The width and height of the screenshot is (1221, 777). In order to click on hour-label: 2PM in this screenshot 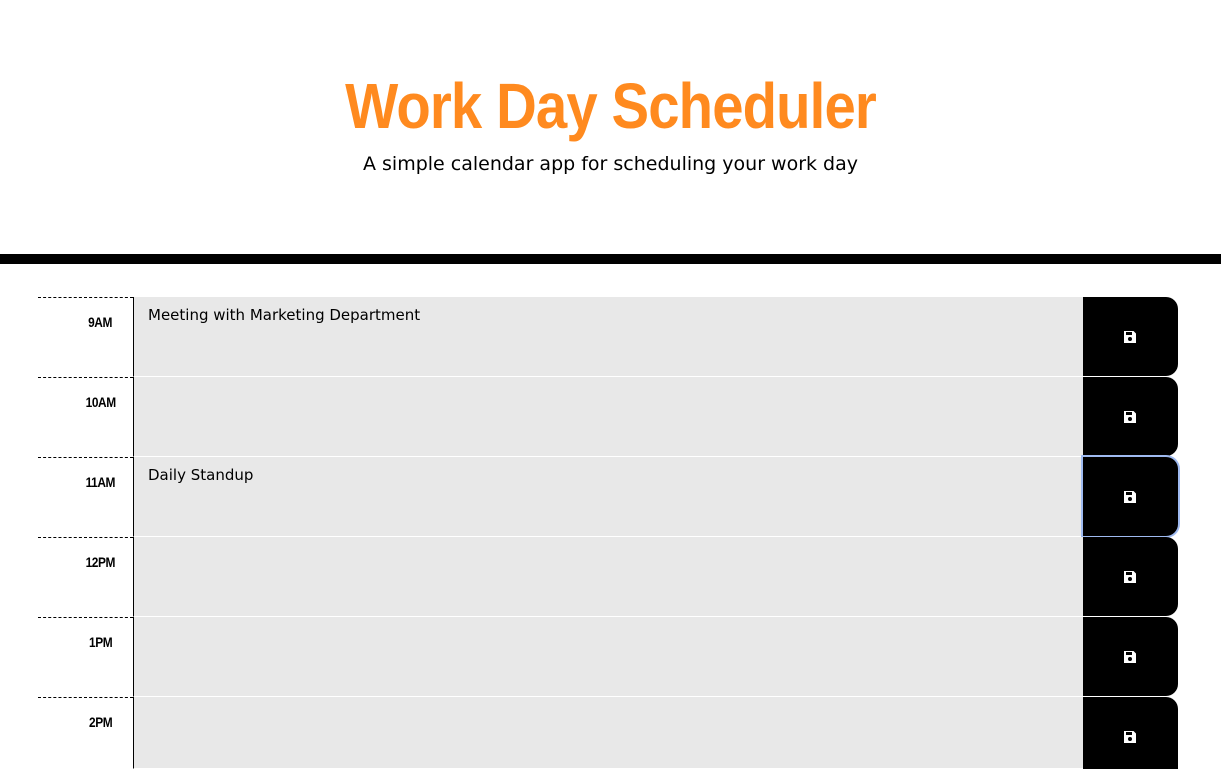, I will do `click(85, 733)`.